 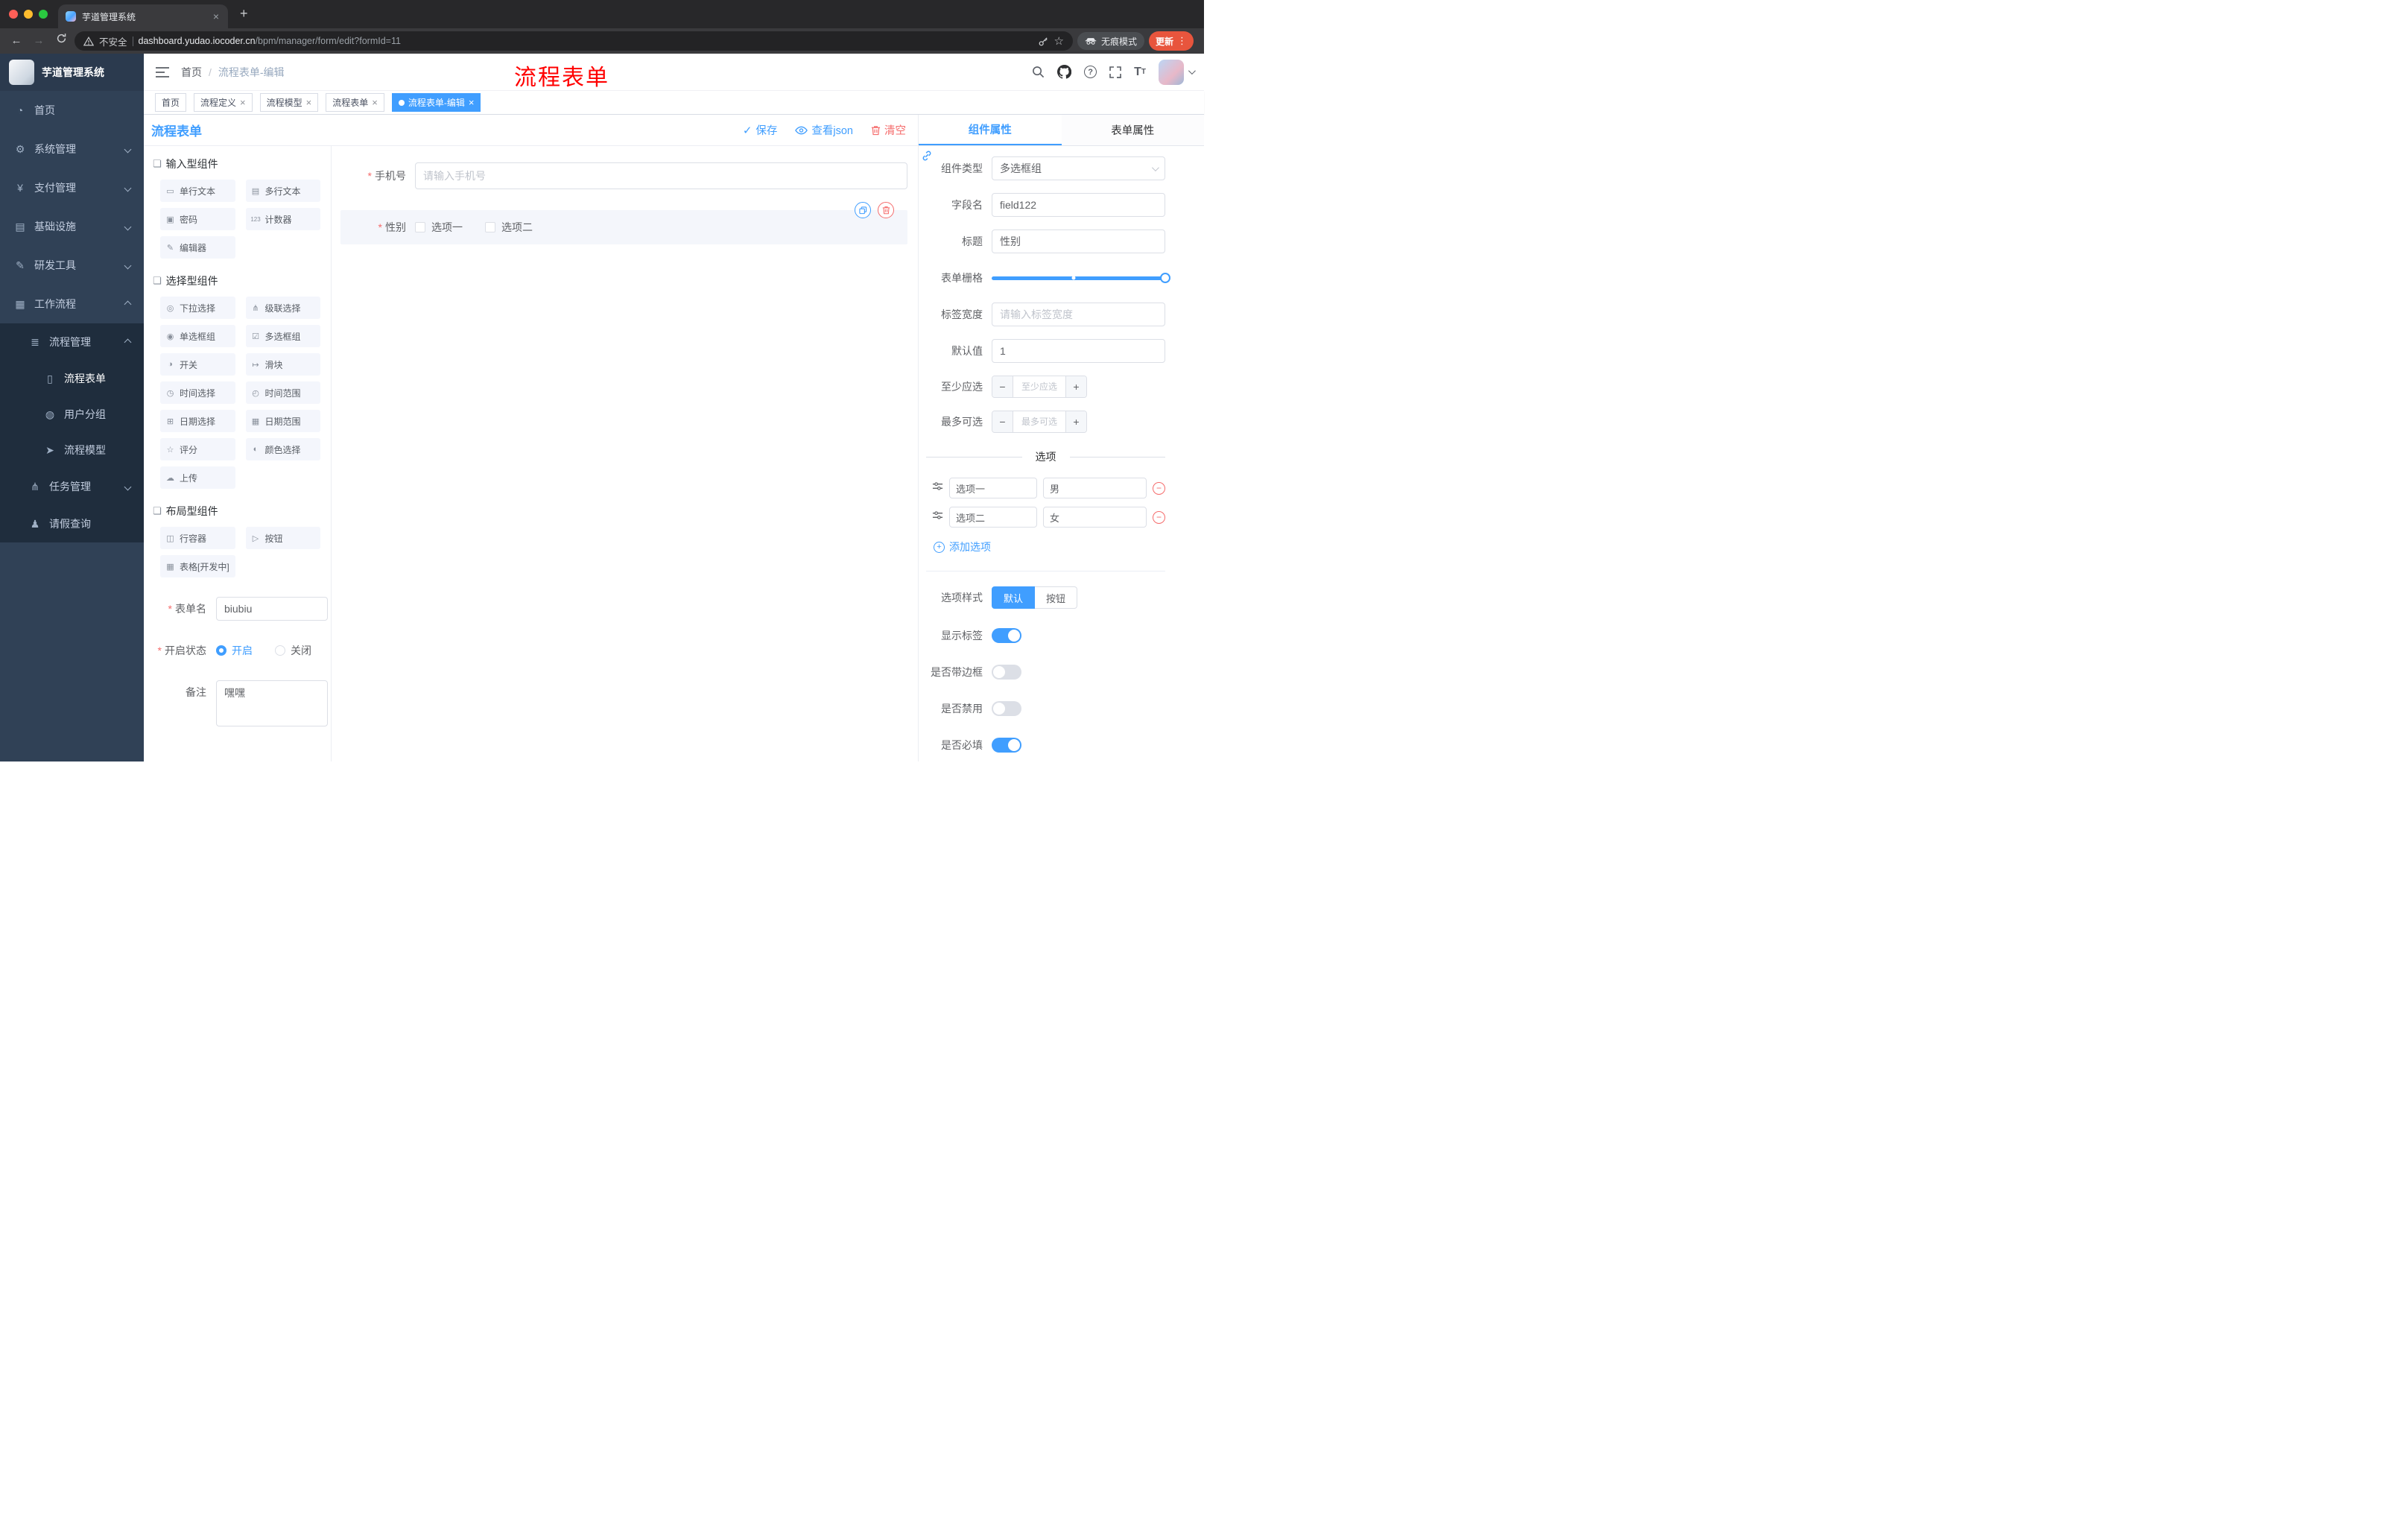 What do you see at coordinates (272, 703) in the screenshot?
I see `remark-textarea: 嘿嘿` at bounding box center [272, 703].